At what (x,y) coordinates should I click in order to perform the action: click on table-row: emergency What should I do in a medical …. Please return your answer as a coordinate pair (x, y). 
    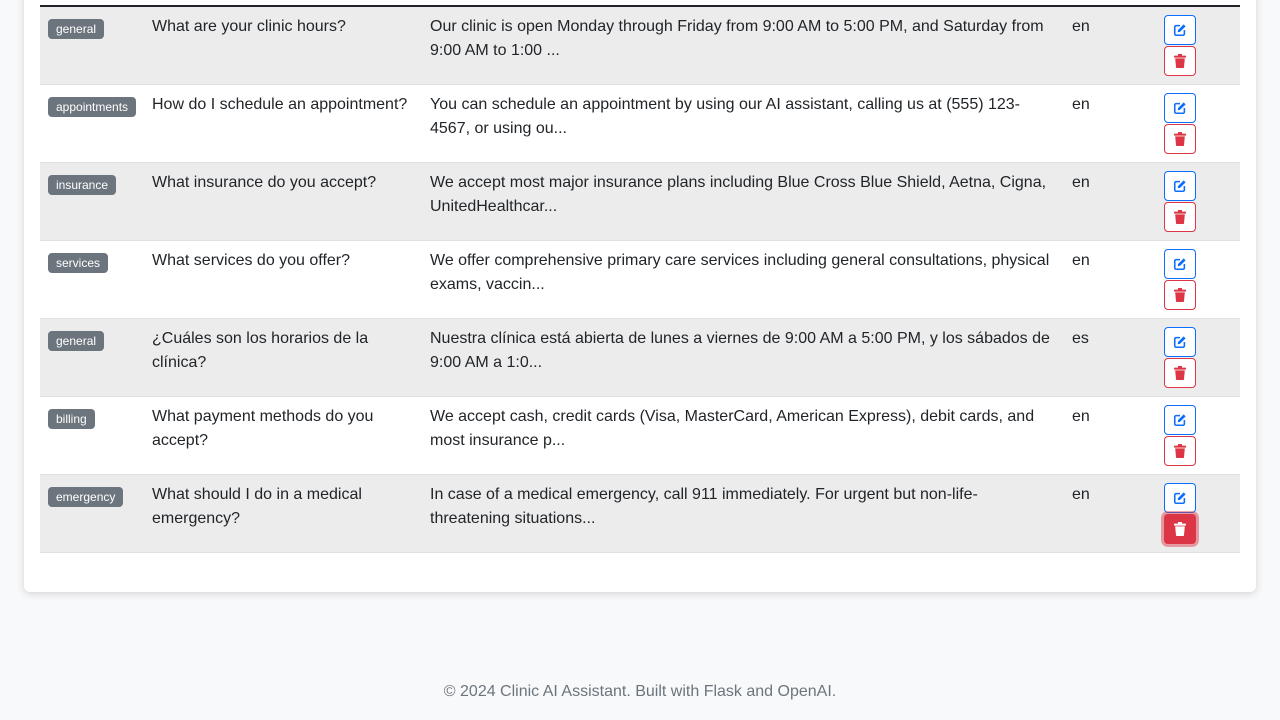
    Looking at the image, I should click on (640, 513).